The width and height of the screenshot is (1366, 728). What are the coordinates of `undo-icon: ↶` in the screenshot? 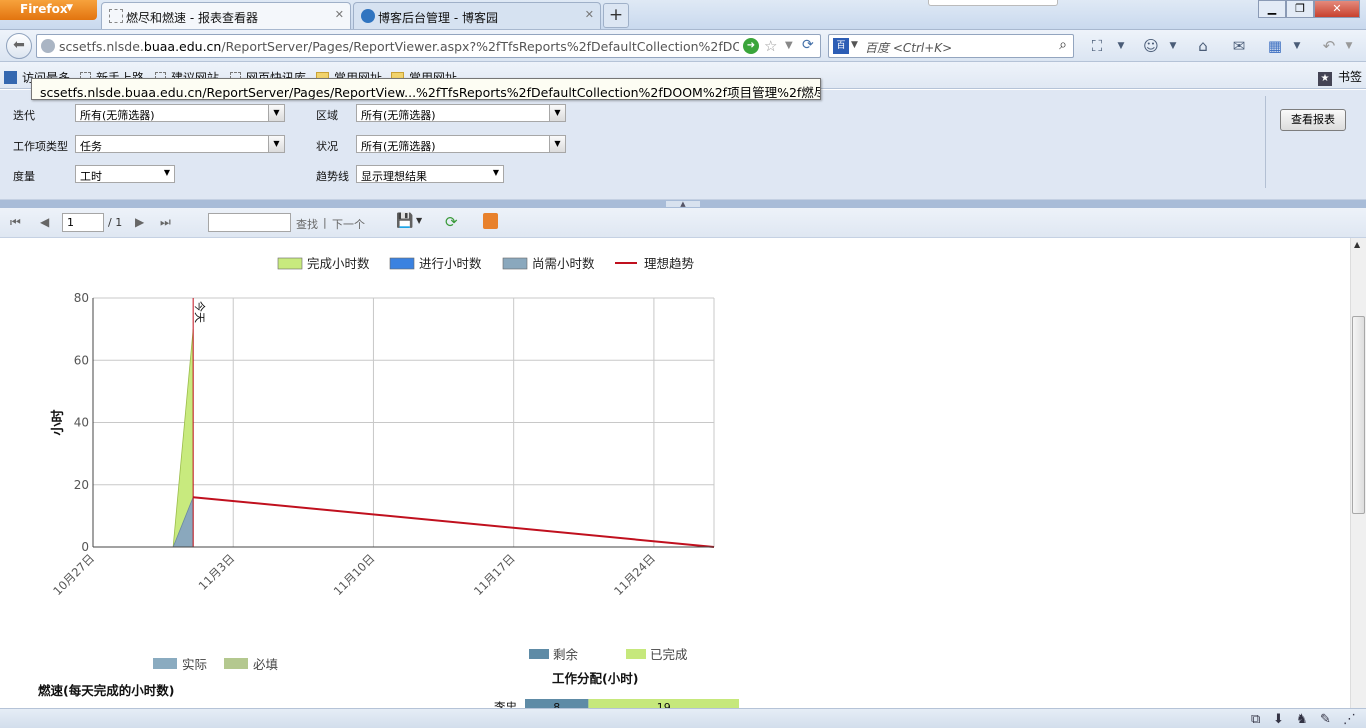 It's located at (1329, 46).